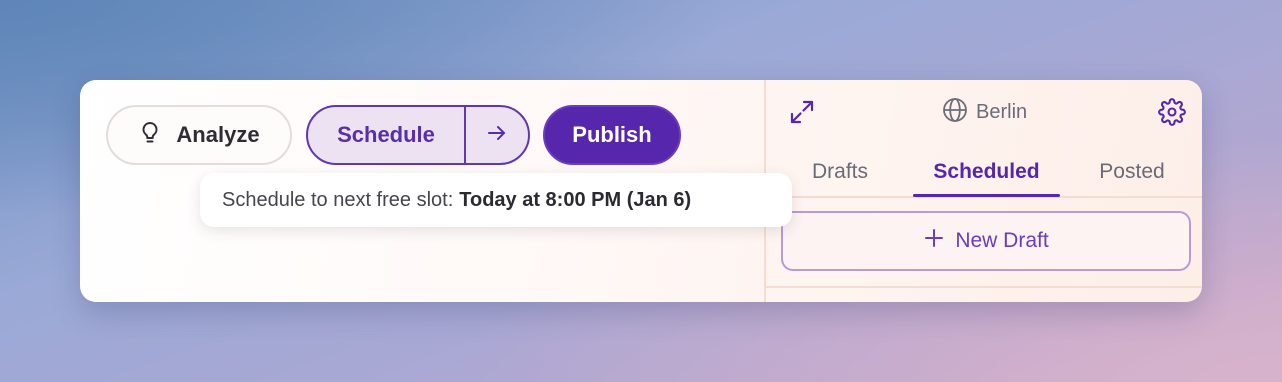  Describe the element at coordinates (612, 135) in the screenshot. I see `publish-button: Publish` at that location.